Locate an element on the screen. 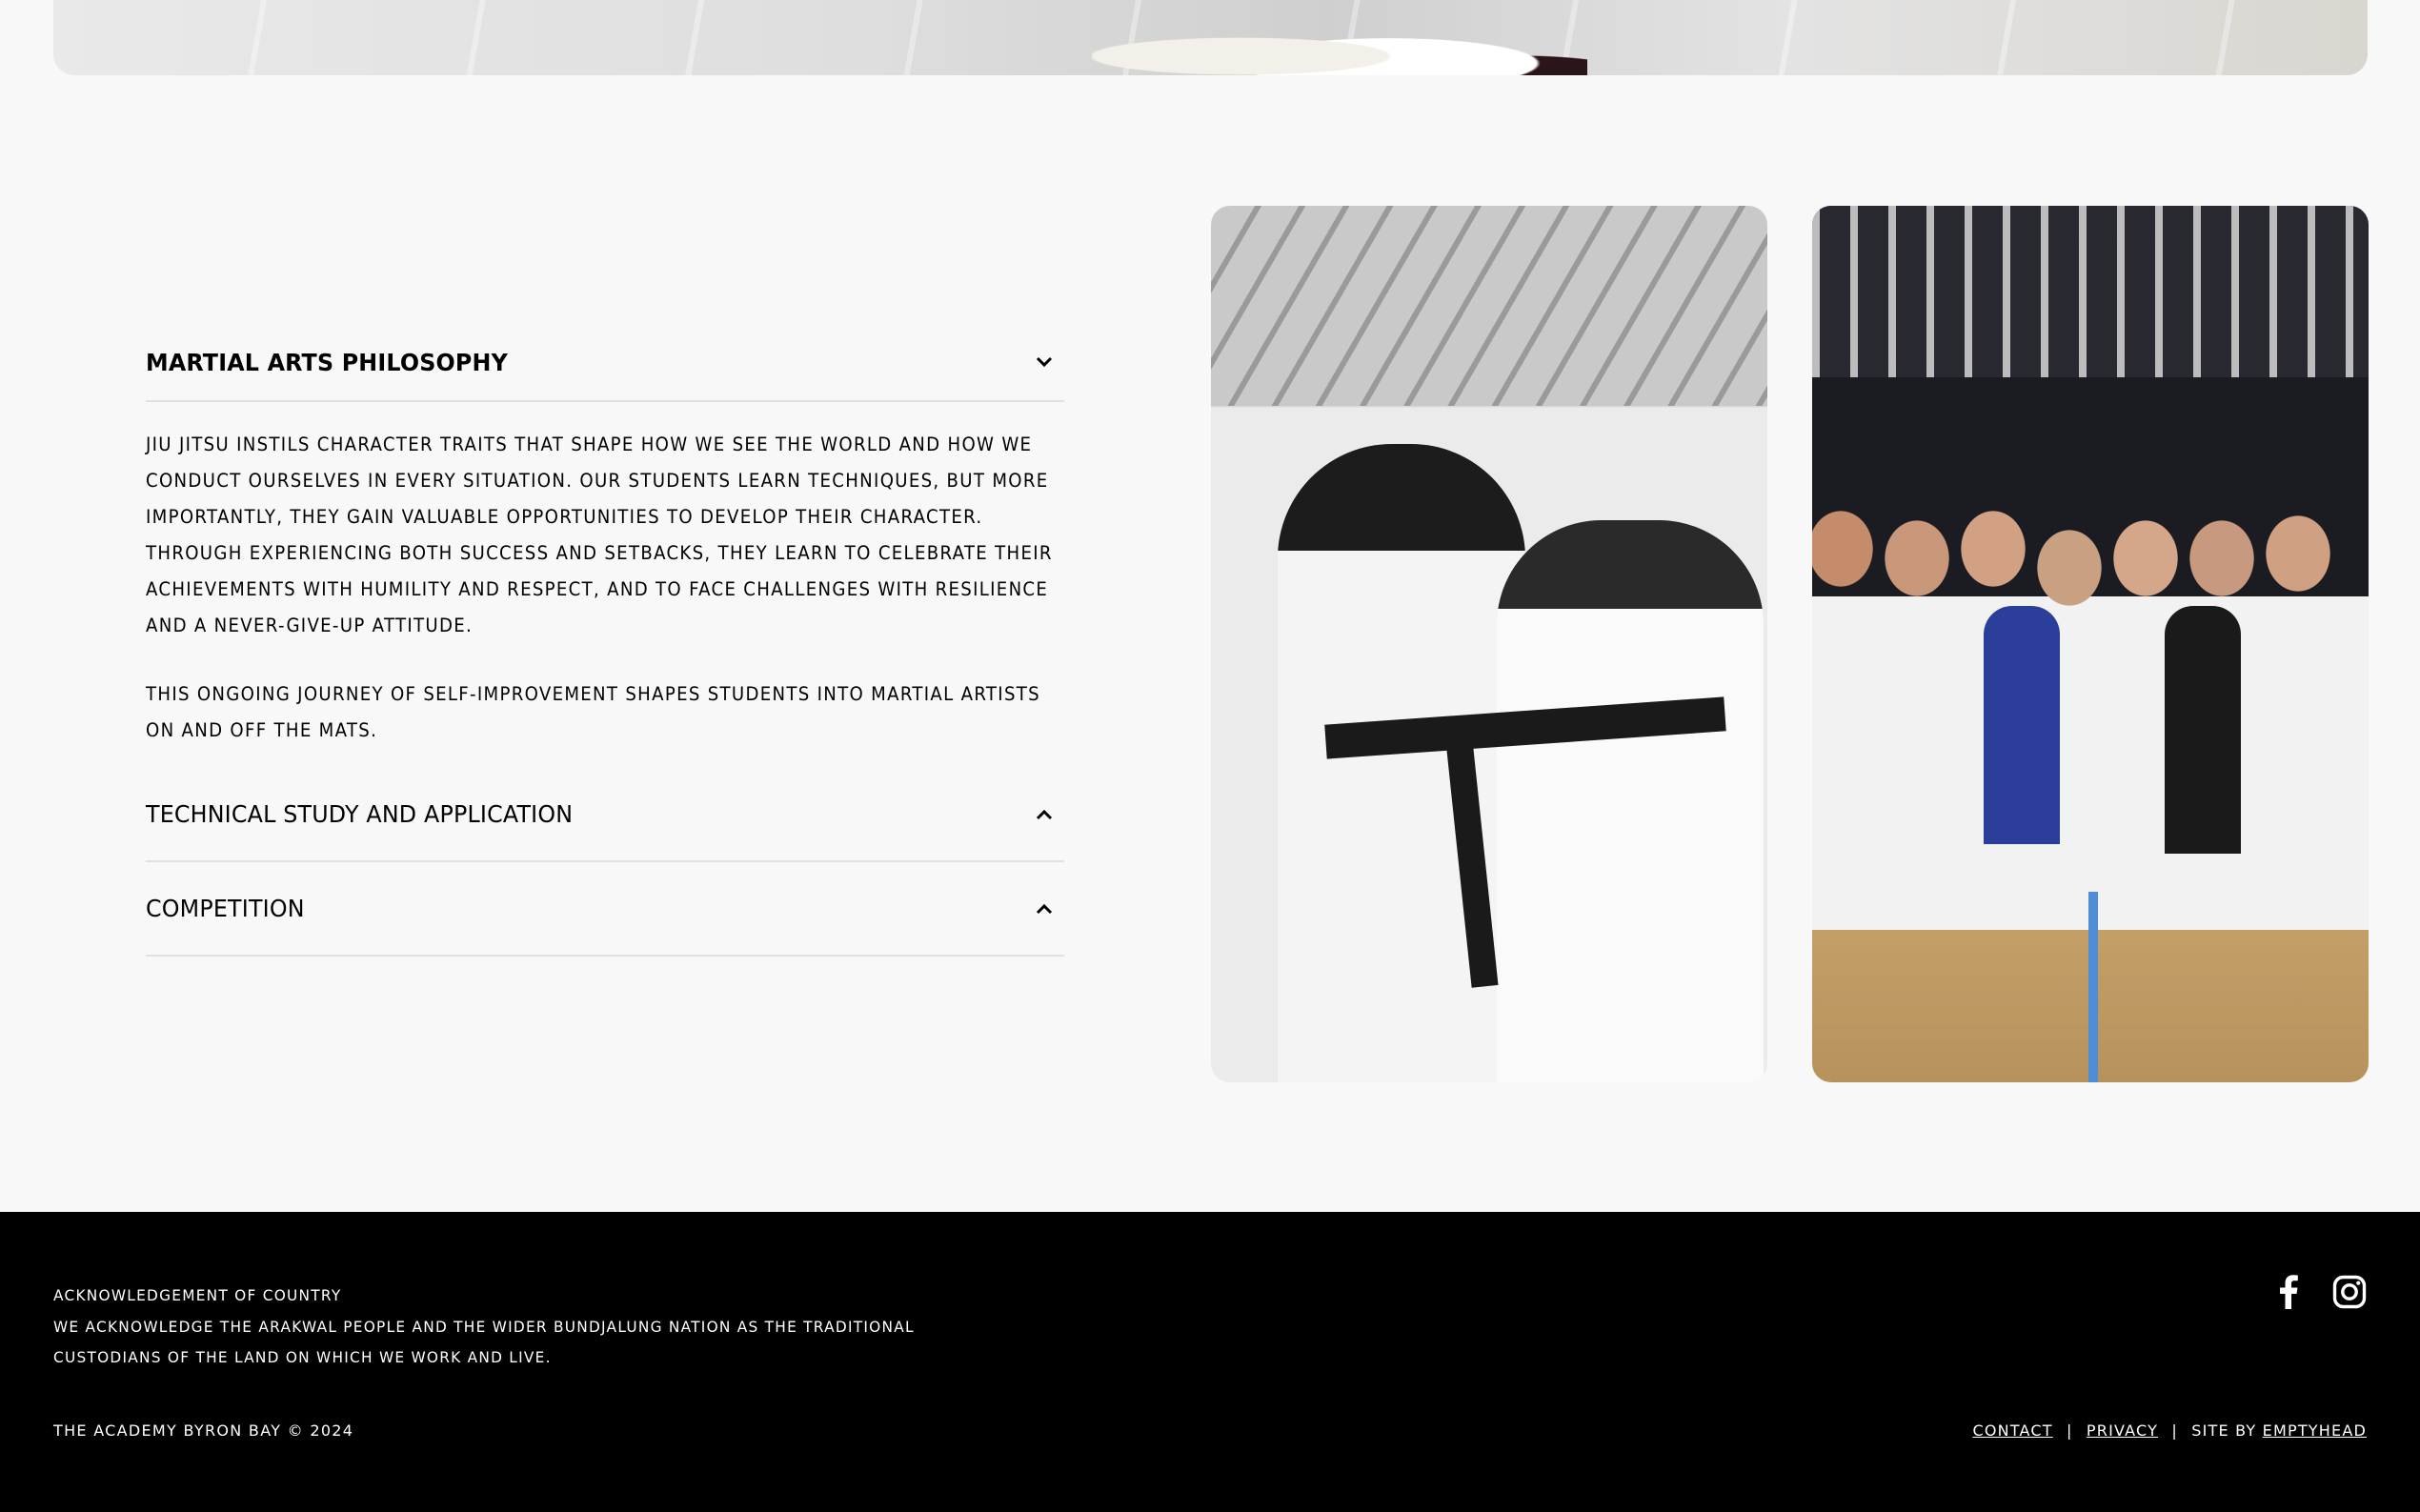 This screenshot has width=2420, height=1512. accordion-header-martial-arts-philosophy: MARTIAL ARTS PHILOSOPHY is located at coordinates (605, 362).